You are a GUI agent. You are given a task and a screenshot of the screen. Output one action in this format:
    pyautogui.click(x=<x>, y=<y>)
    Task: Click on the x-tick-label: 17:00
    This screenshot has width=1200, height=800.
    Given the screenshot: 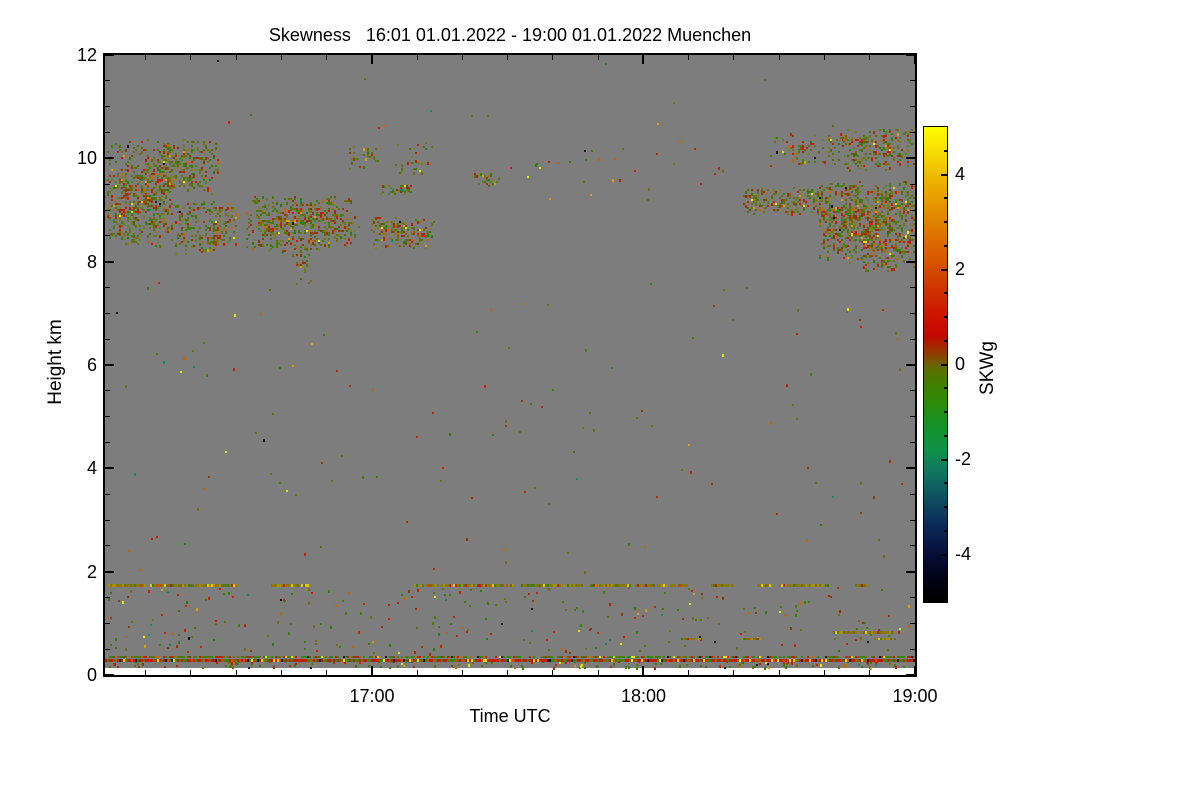 What is the action you would take?
    pyautogui.click(x=372, y=696)
    